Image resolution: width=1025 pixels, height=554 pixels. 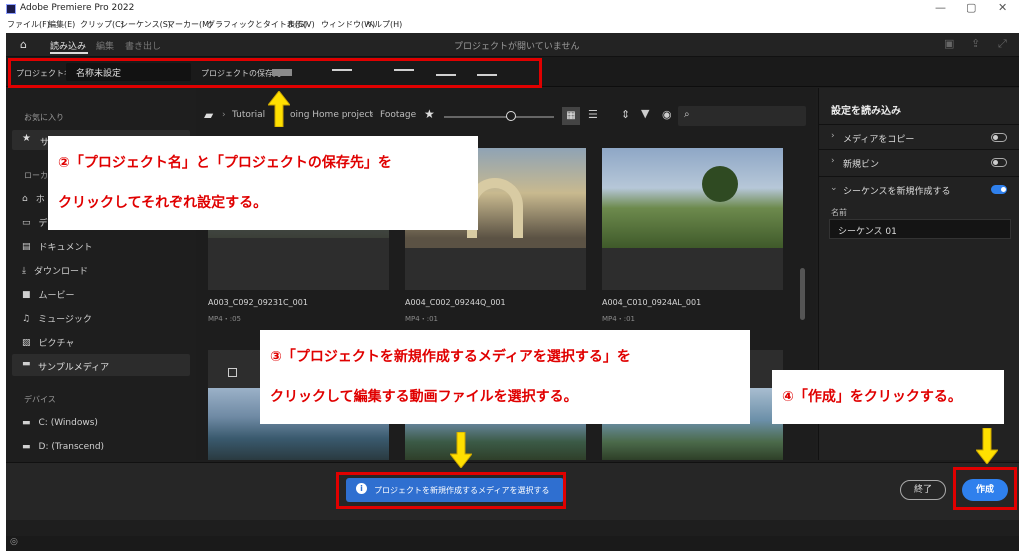 What do you see at coordinates (102, 24) in the screenshot?
I see `menu-clip: クリップ(C)` at bounding box center [102, 24].